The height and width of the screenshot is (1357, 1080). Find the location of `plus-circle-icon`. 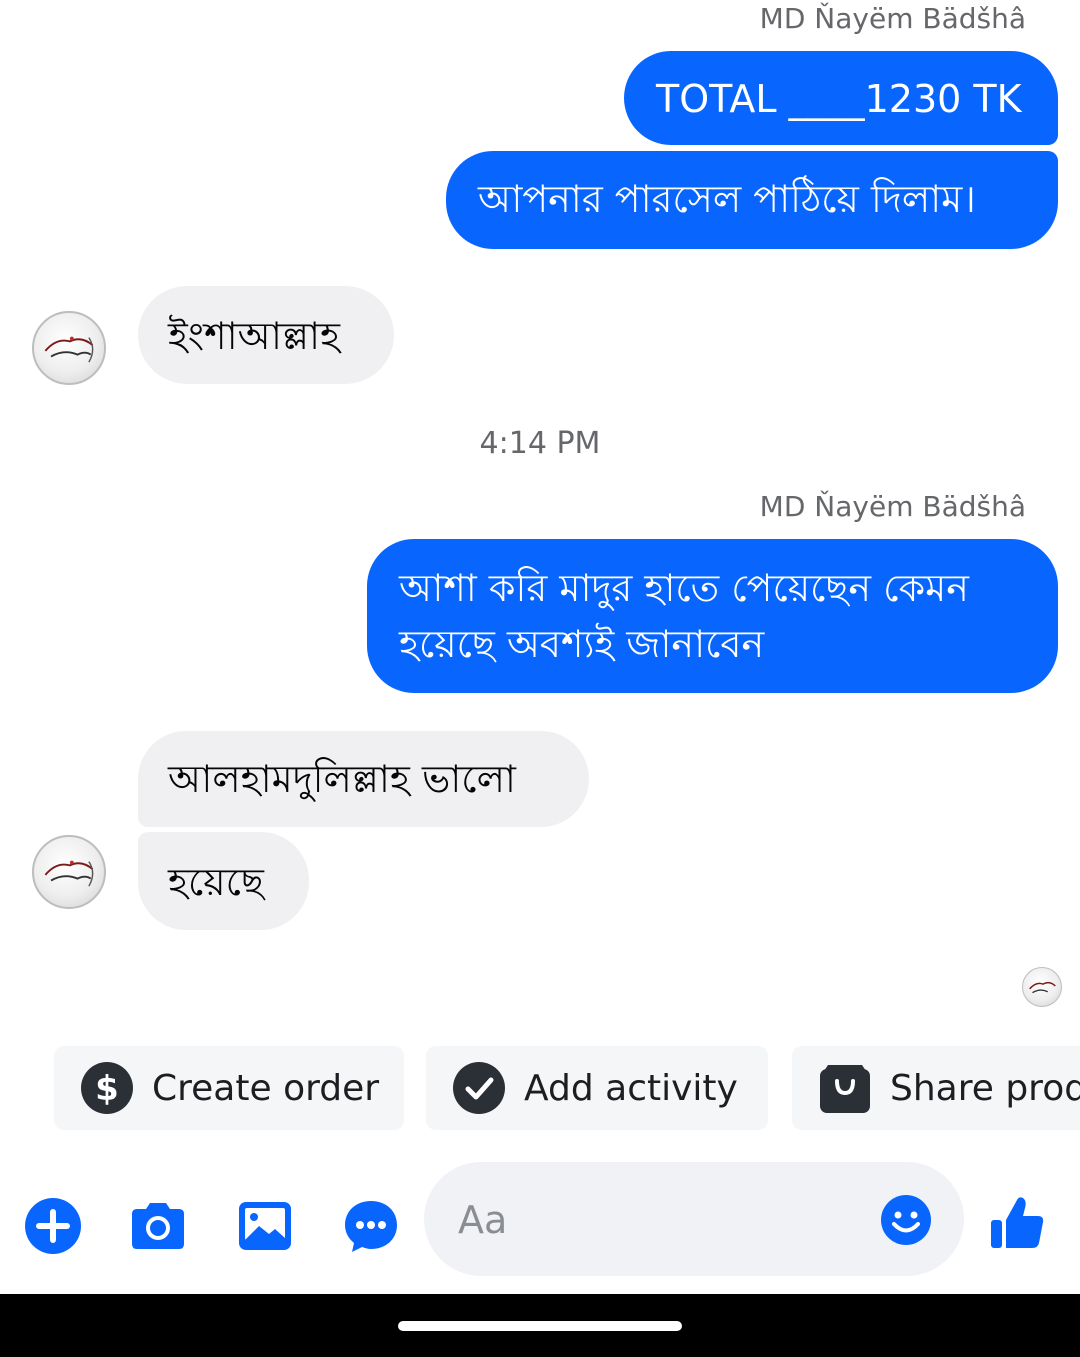

plus-circle-icon is located at coordinates (53, 1226).